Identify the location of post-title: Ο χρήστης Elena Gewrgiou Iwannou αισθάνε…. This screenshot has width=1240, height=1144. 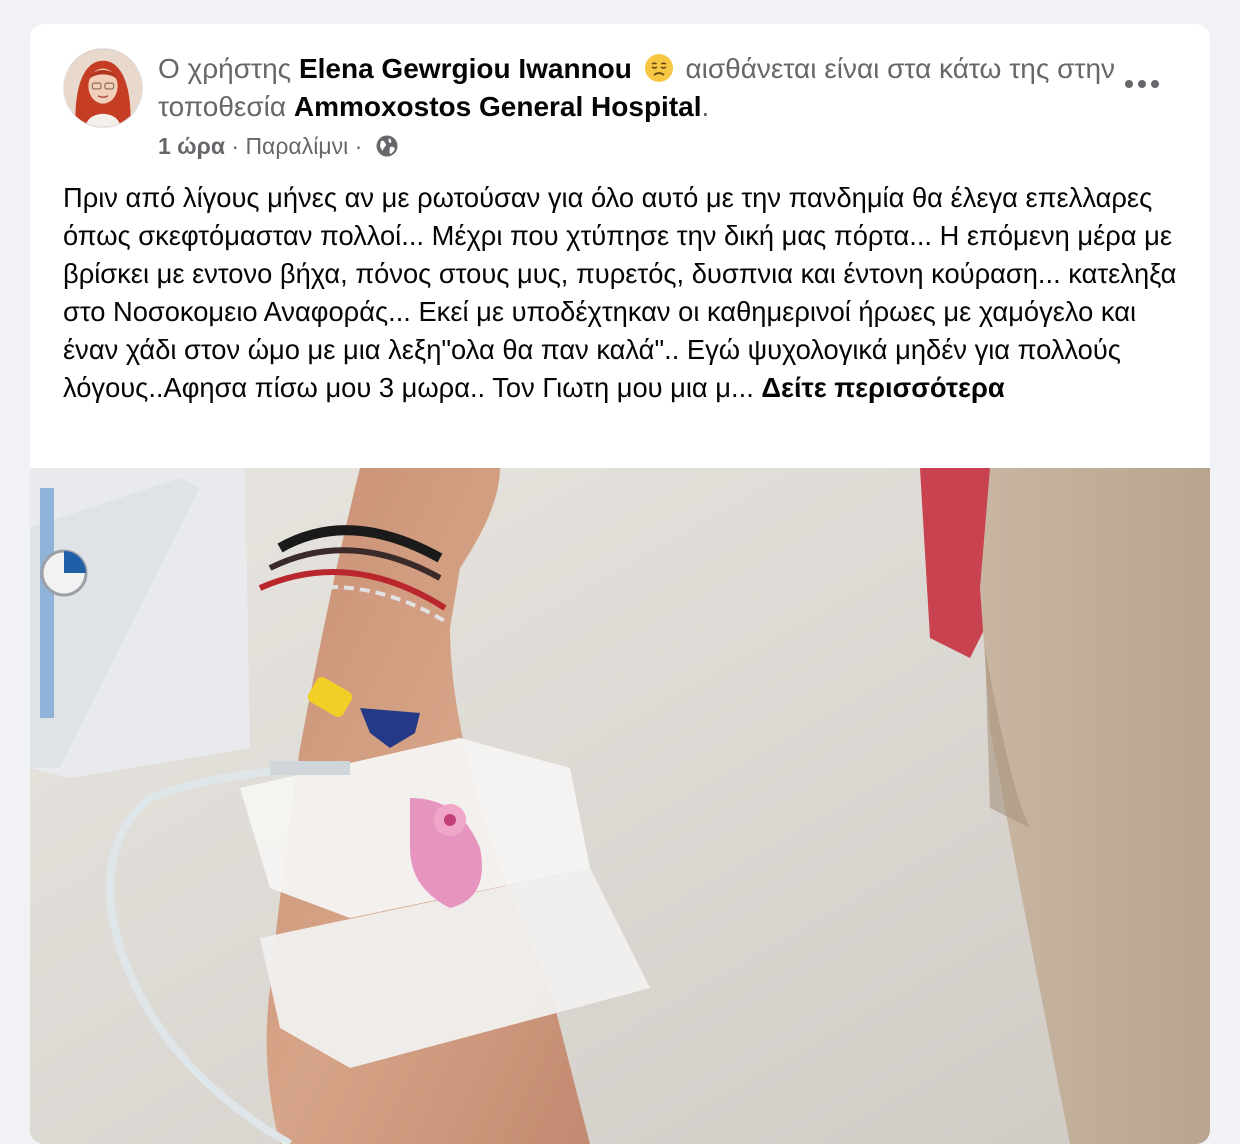
(638, 88).